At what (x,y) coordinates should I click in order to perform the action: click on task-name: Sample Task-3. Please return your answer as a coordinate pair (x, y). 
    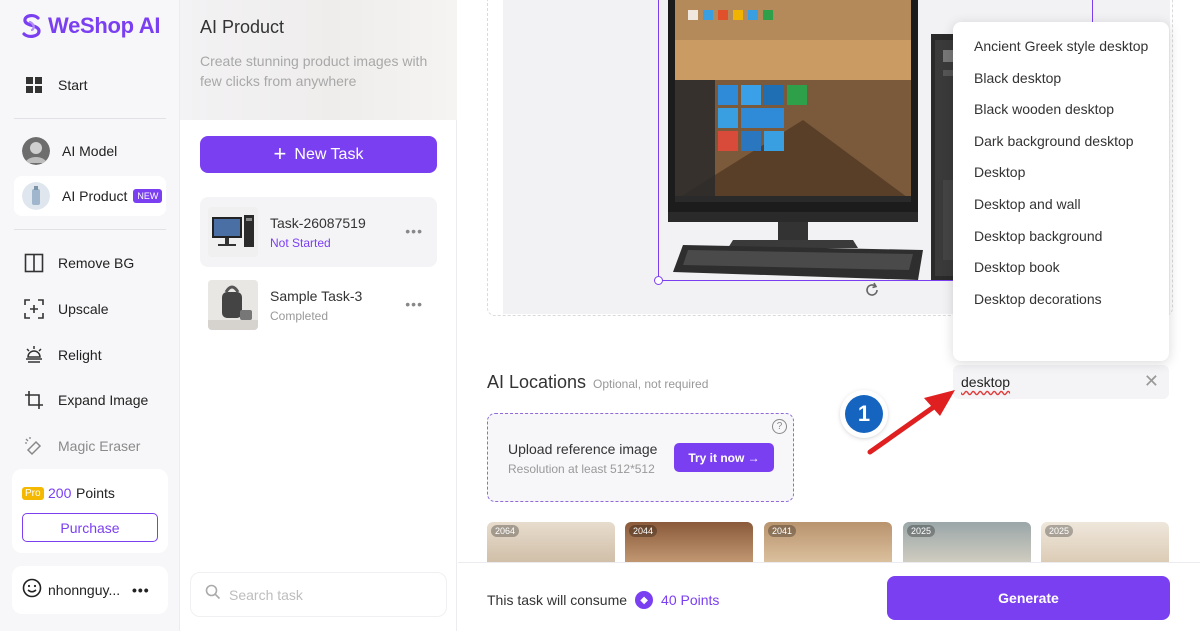
    Looking at the image, I should click on (316, 295).